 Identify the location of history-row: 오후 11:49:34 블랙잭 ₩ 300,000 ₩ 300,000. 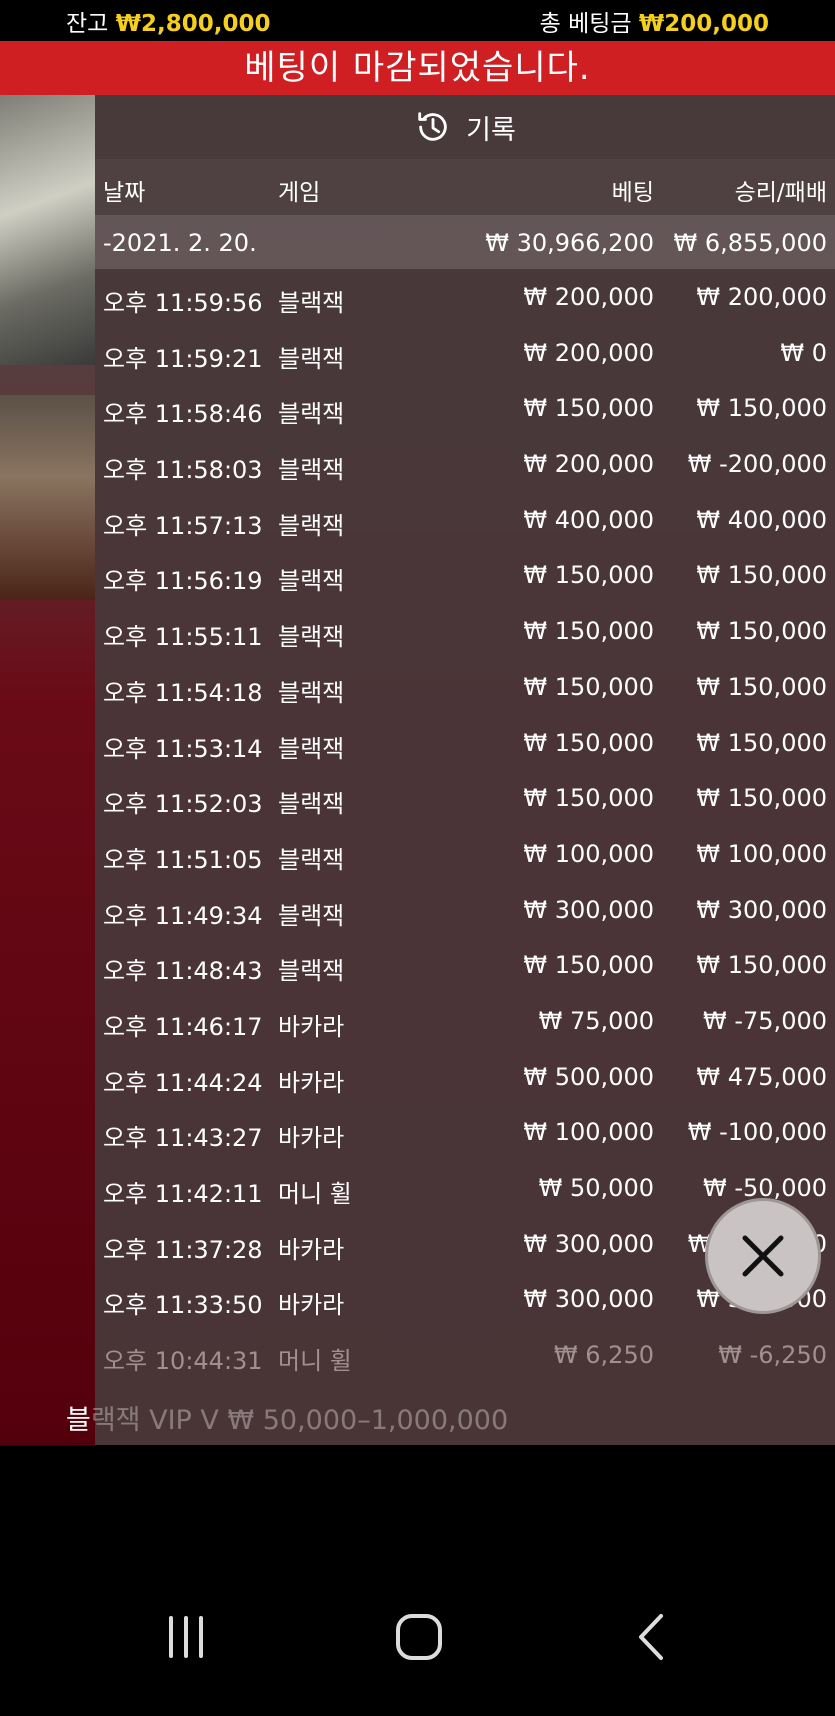
(465, 910).